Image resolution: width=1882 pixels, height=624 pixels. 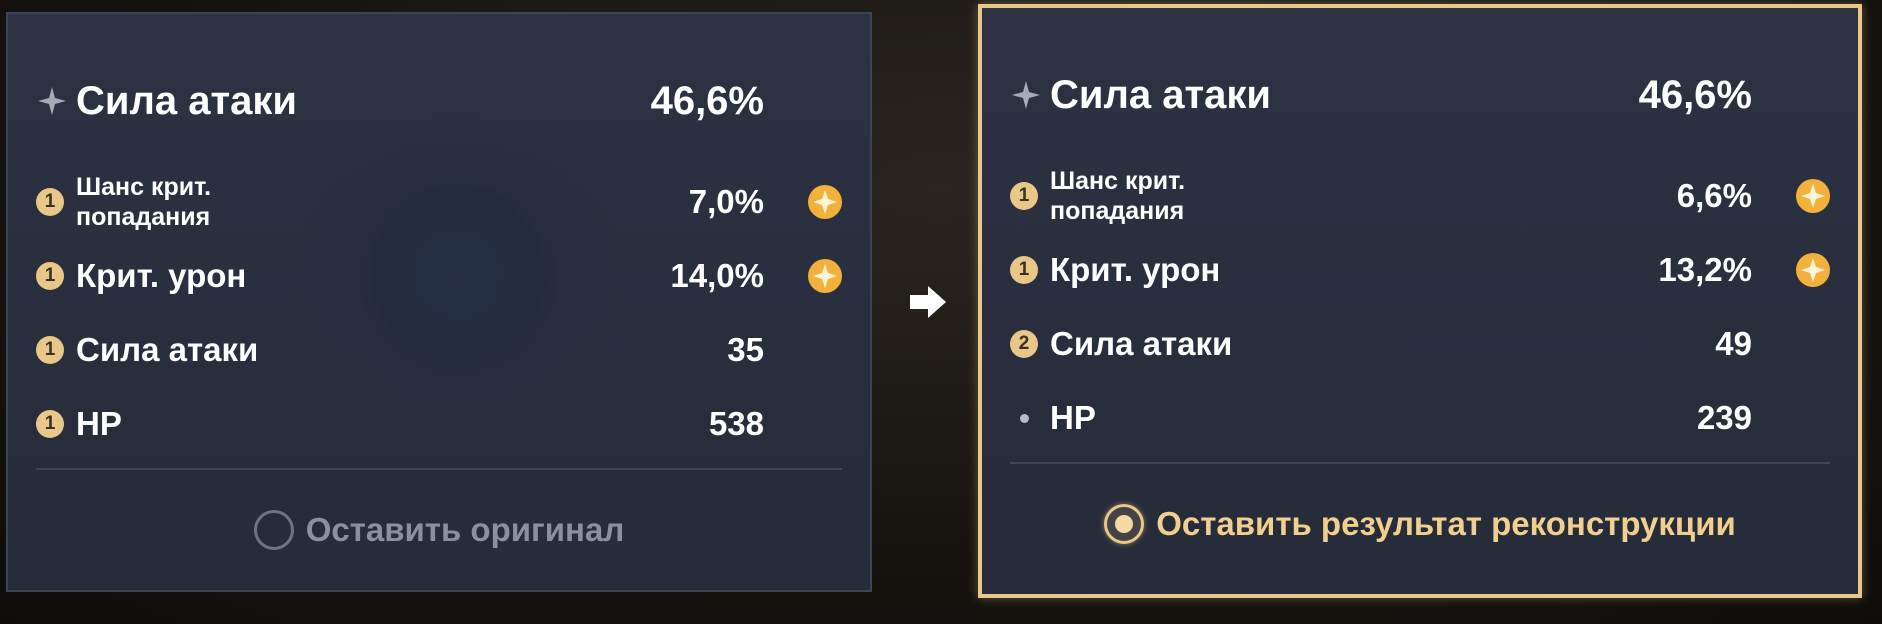 What do you see at coordinates (465, 530) in the screenshot?
I see `keep-original-label: Оставить оригинал` at bounding box center [465, 530].